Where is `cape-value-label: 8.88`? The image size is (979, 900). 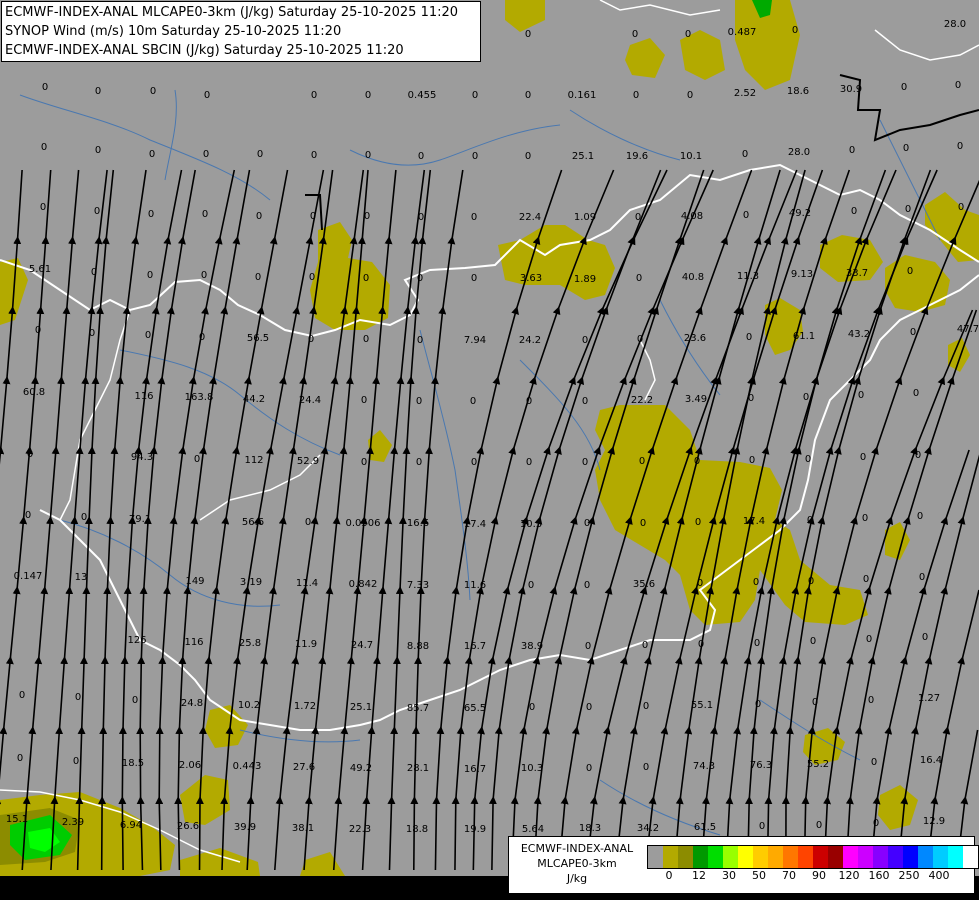
cape-value-label: 8.88 is located at coordinates (418, 646).